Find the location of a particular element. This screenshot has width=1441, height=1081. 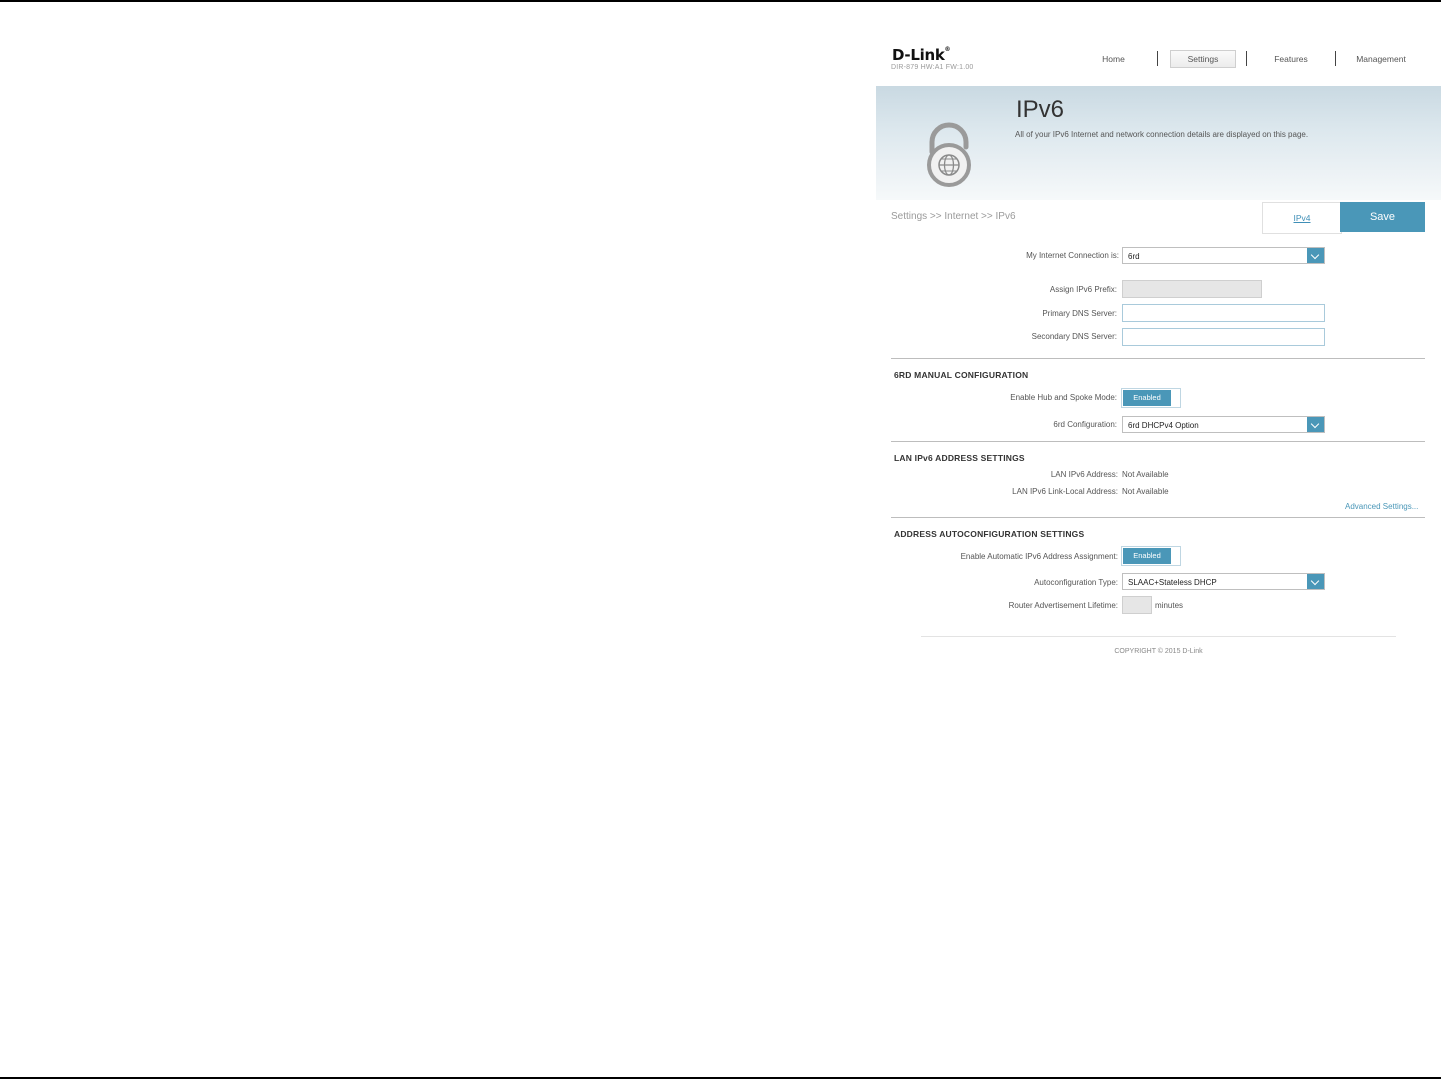

page-bottom-rule is located at coordinates (720, 1078).